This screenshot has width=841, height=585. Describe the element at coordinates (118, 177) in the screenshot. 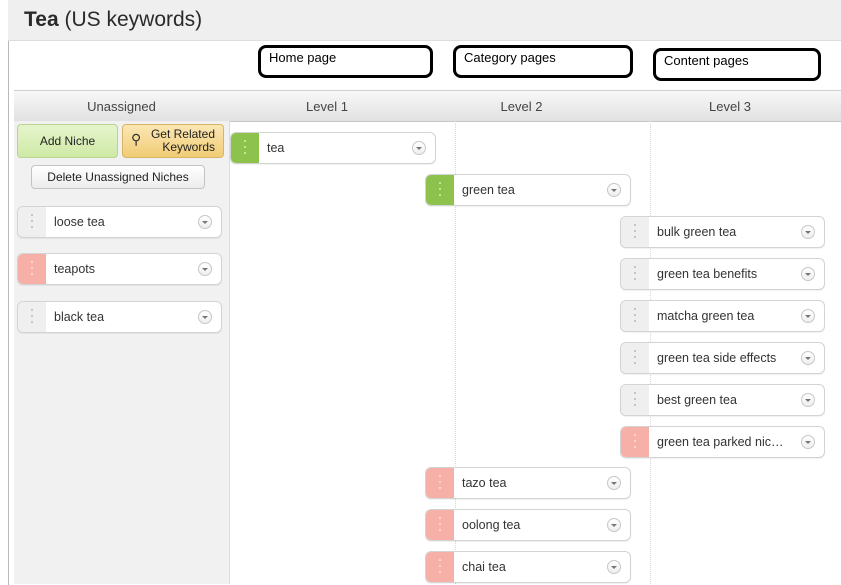

I see `delete-unassigned-niches-button: Delete Unassigned Niches` at that location.